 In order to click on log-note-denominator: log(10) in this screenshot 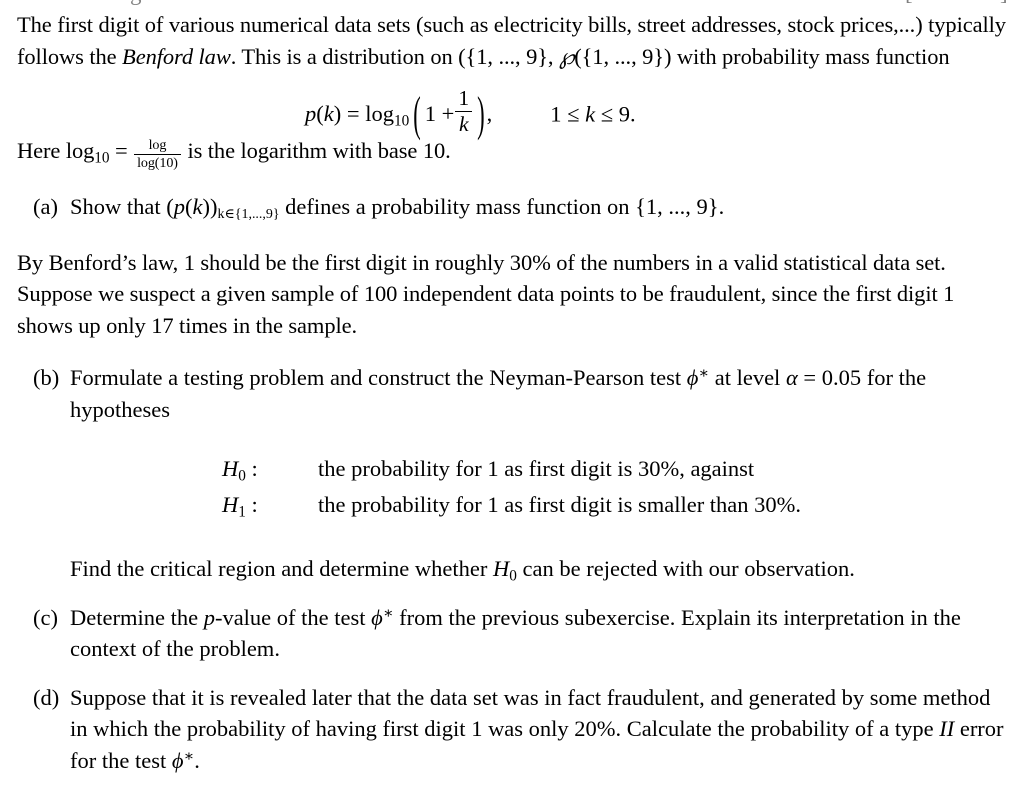, I will do `click(157, 163)`.